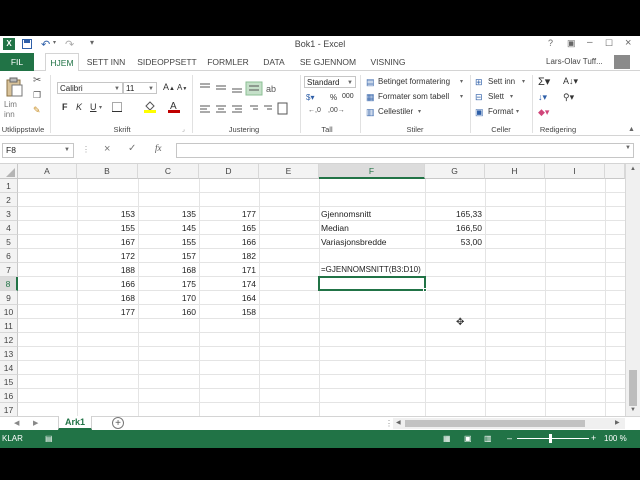  Describe the element at coordinates (35, 423) in the screenshot. I see `next-sheet-icon: ▶` at that location.